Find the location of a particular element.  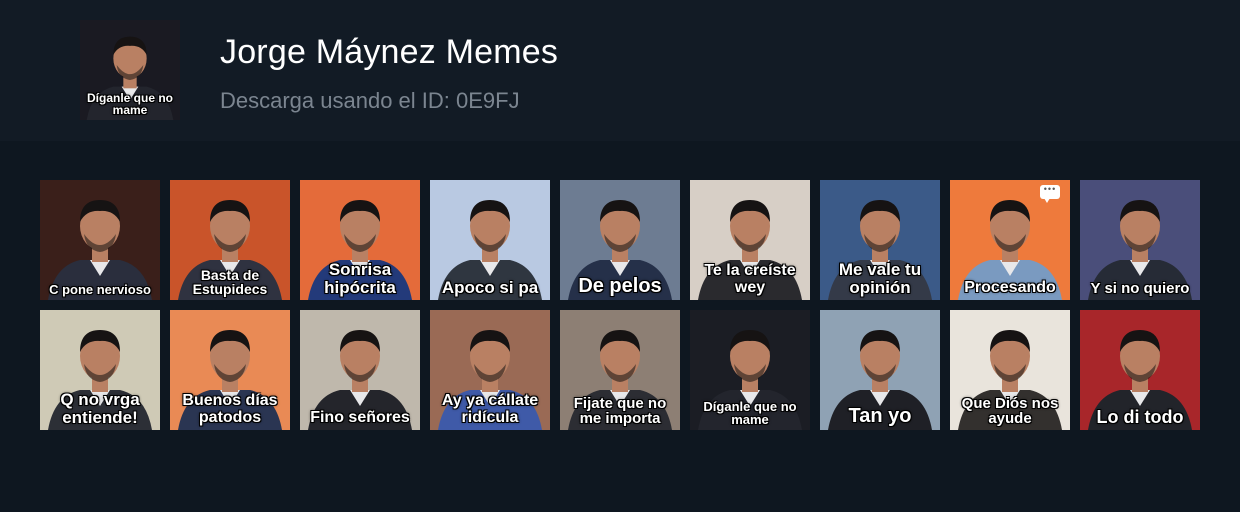

sticker-caption: Q no vrga entiende! is located at coordinates (100, 409).